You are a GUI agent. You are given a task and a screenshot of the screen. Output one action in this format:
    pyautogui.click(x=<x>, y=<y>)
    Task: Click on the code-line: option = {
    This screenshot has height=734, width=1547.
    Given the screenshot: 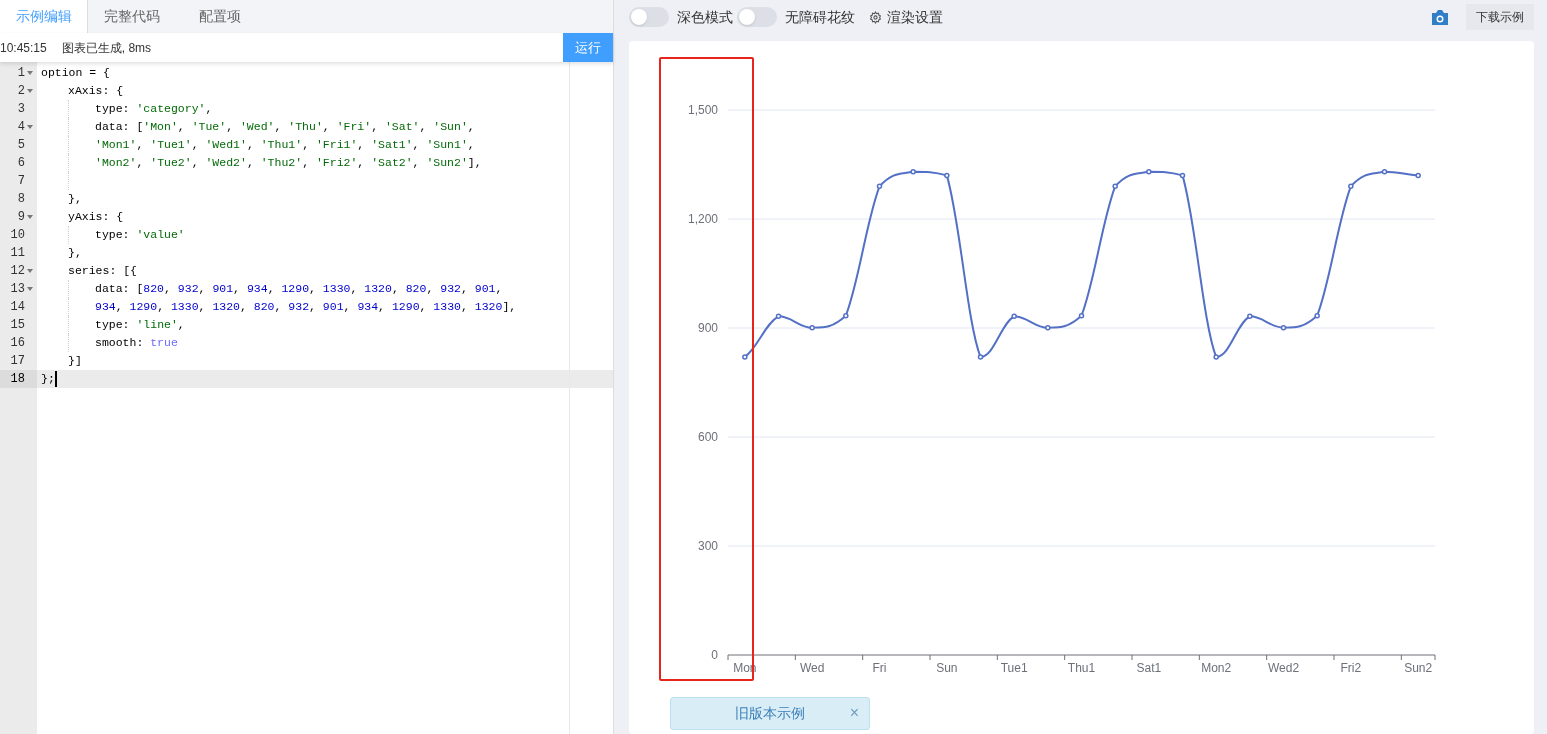 What is the action you would take?
    pyautogui.click(x=75, y=73)
    